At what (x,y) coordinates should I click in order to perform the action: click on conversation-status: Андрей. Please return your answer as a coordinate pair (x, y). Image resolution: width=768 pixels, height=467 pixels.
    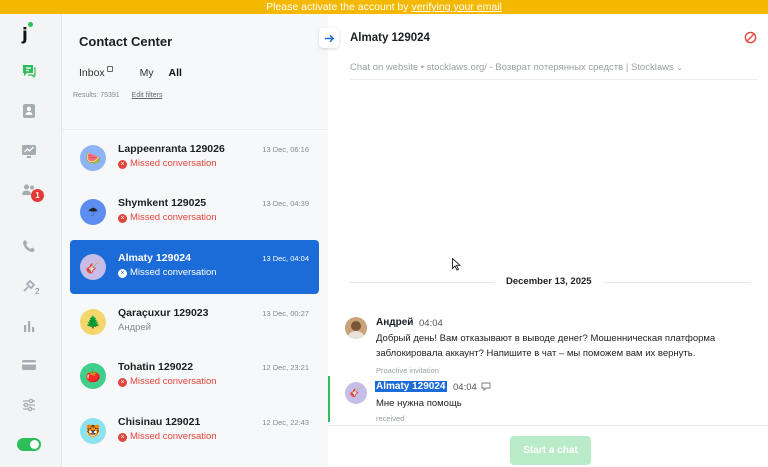
    Looking at the image, I should click on (134, 327).